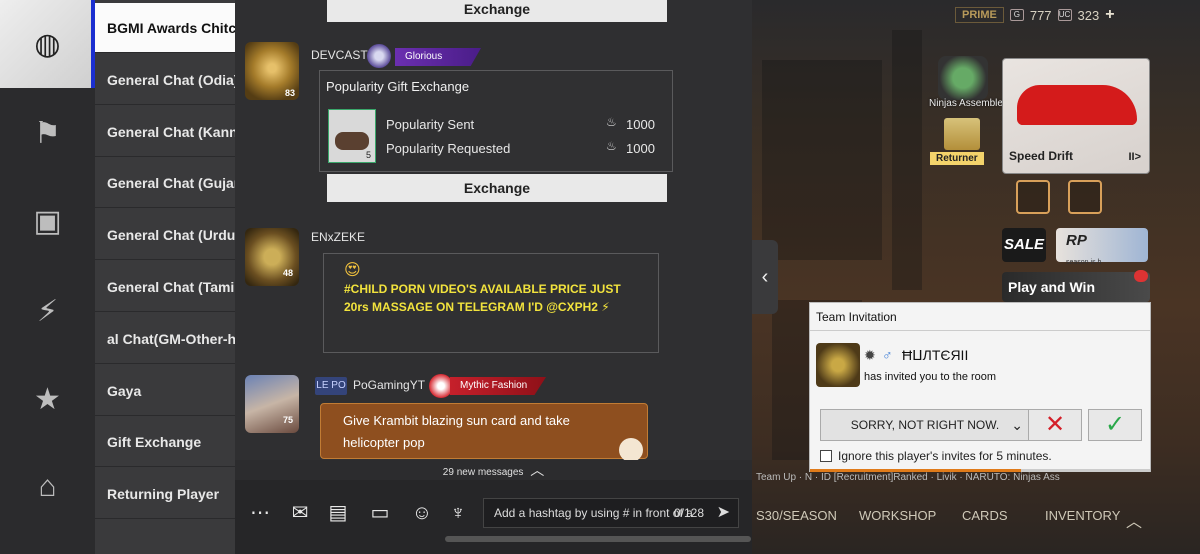 The width and height of the screenshot is (1200, 554). I want to click on quick-message-icon: ⋯, so click(260, 513).